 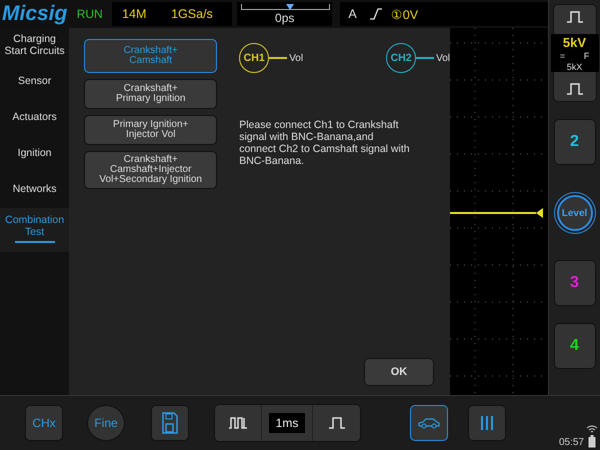 What do you see at coordinates (574, 213) in the screenshot?
I see `level-button: Level` at bounding box center [574, 213].